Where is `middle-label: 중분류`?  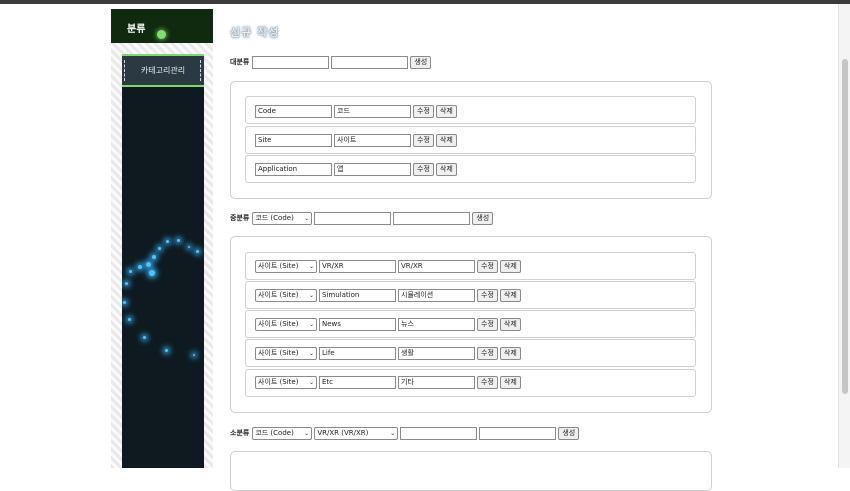 middle-label: 중분류 is located at coordinates (240, 218).